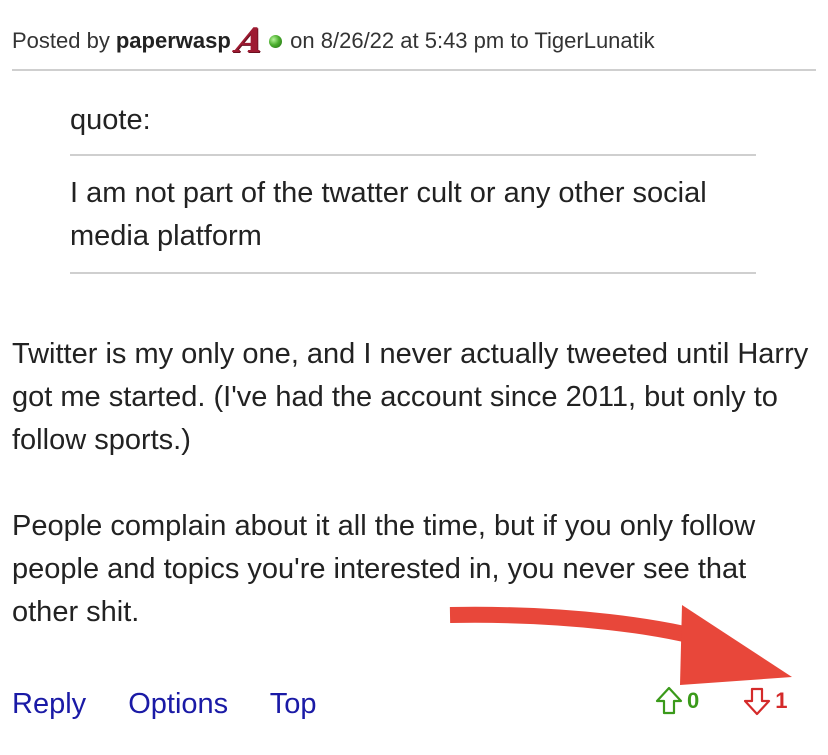 The width and height of the screenshot is (828, 755). Describe the element at coordinates (49, 704) in the screenshot. I see `reply-link: Reply` at that location.